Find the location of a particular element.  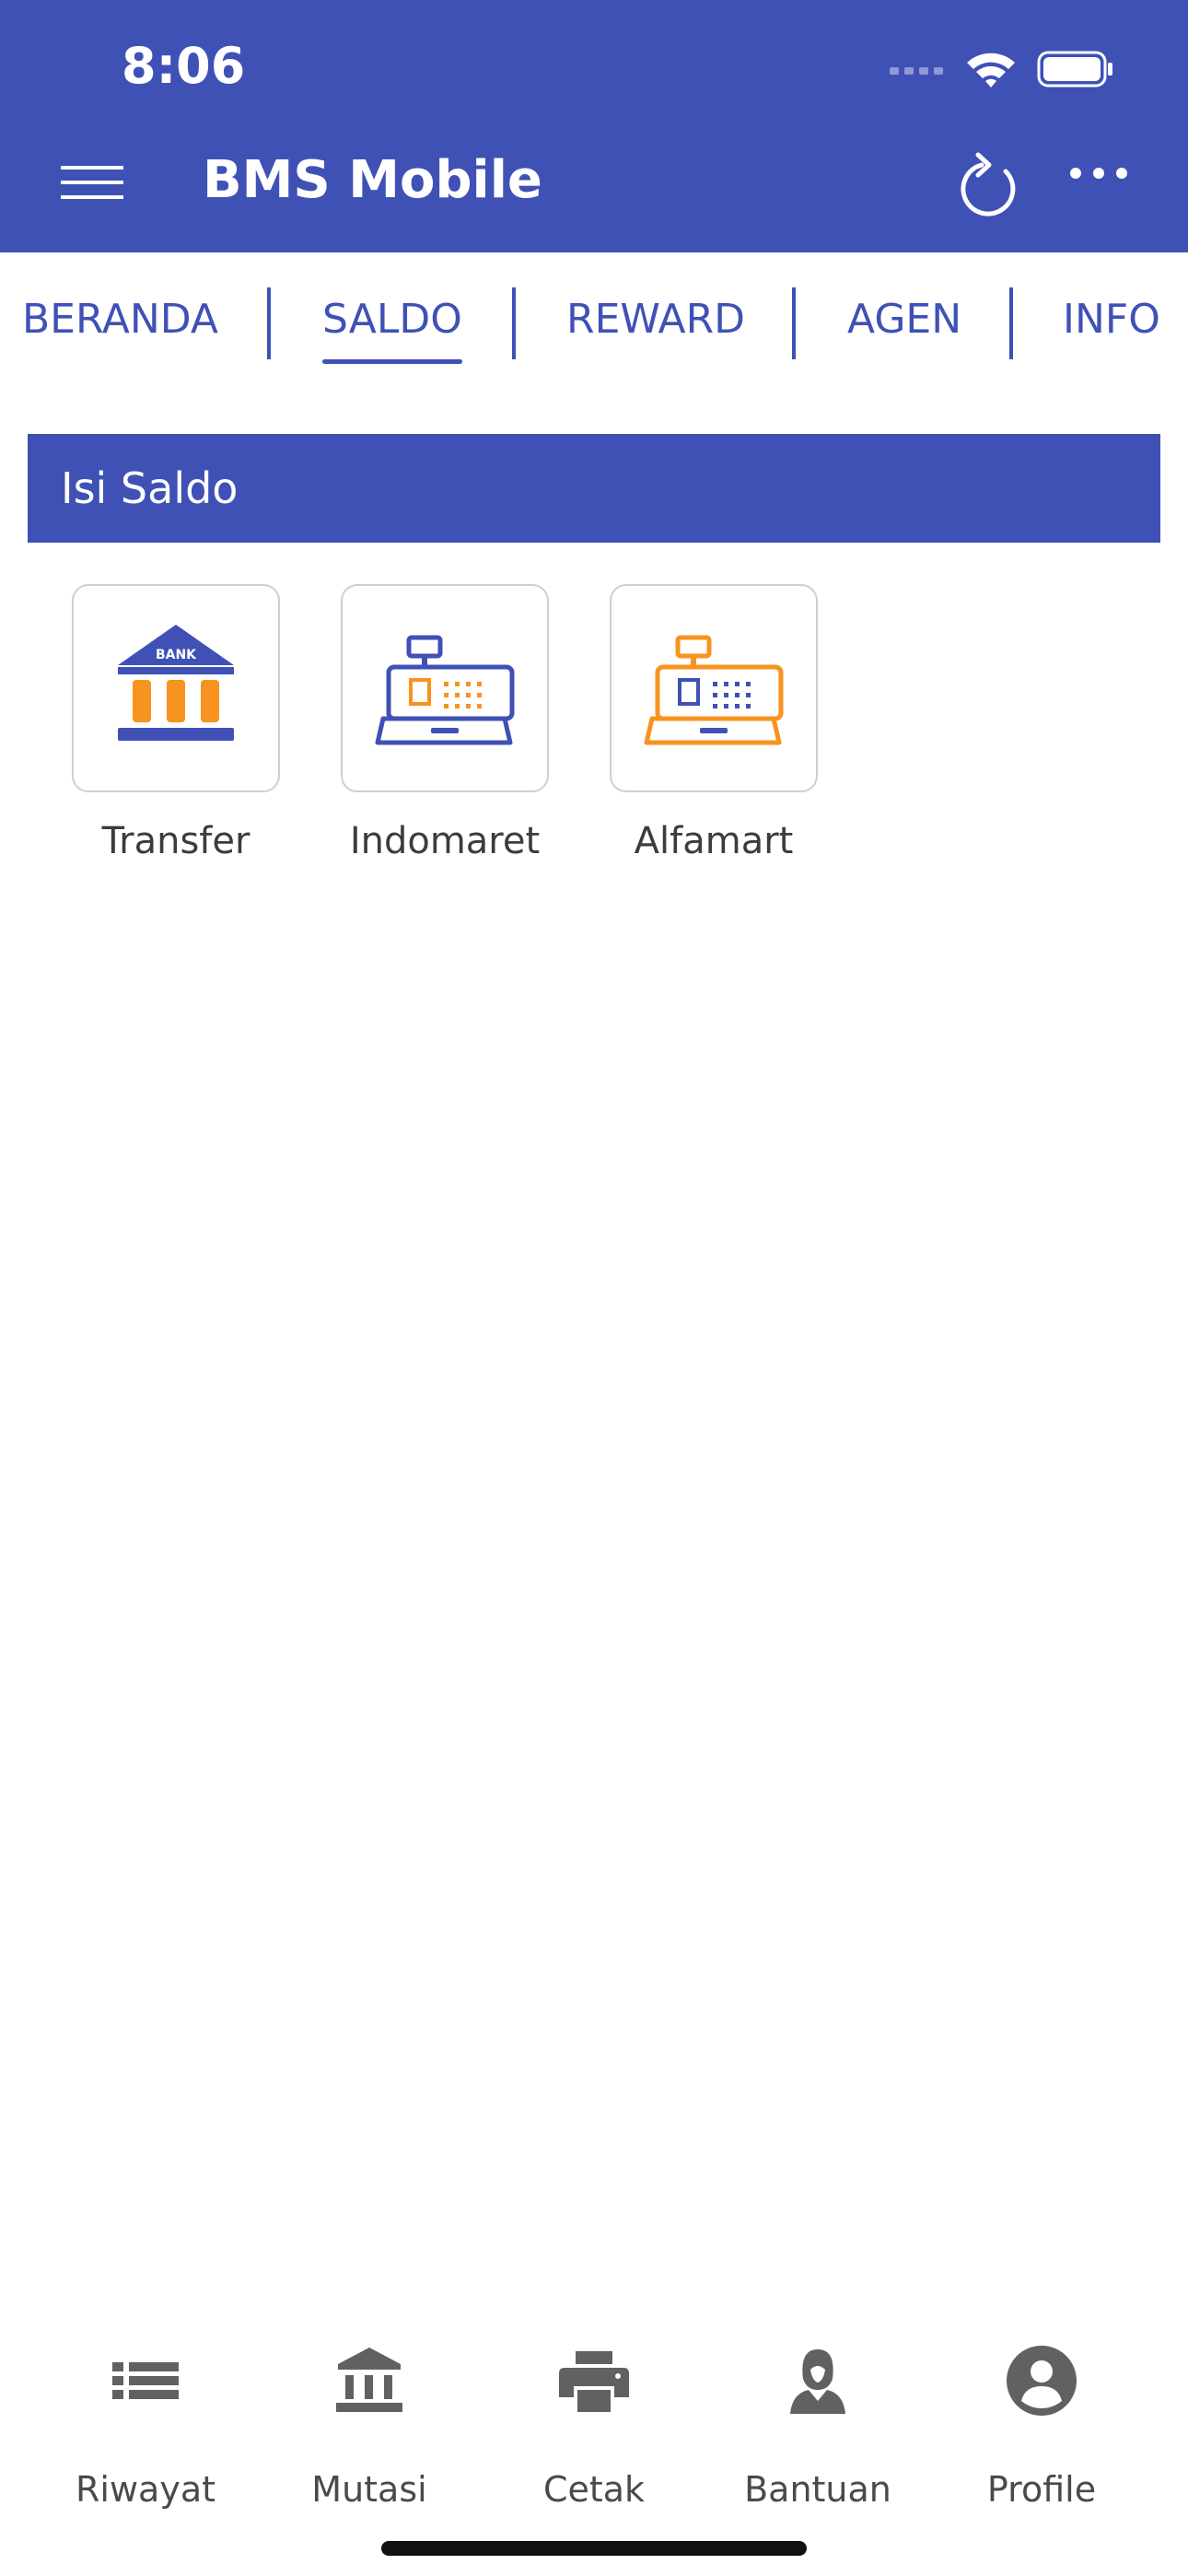

status-icons is located at coordinates (1002, 69).